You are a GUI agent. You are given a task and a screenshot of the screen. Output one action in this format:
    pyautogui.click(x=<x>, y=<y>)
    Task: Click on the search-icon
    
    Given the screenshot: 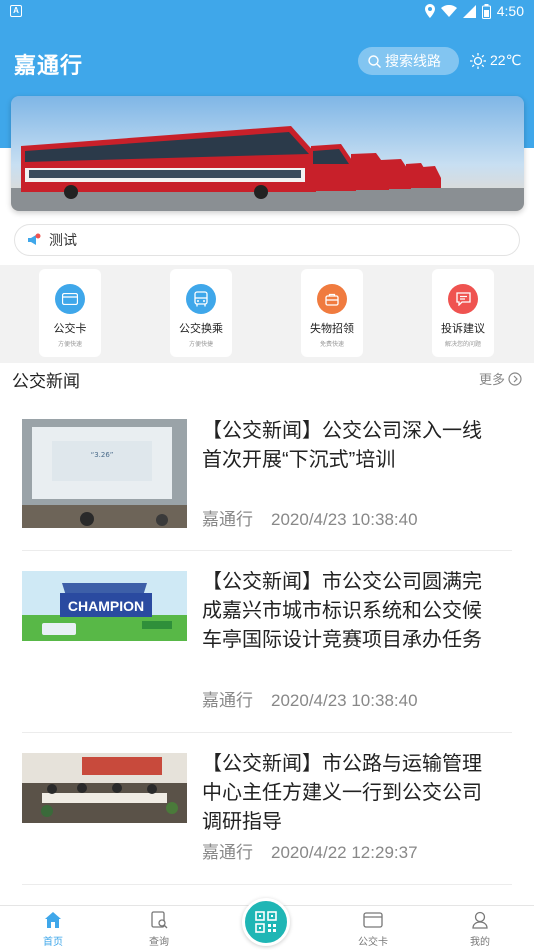 What is the action you would take?
    pyautogui.click(x=374, y=61)
    